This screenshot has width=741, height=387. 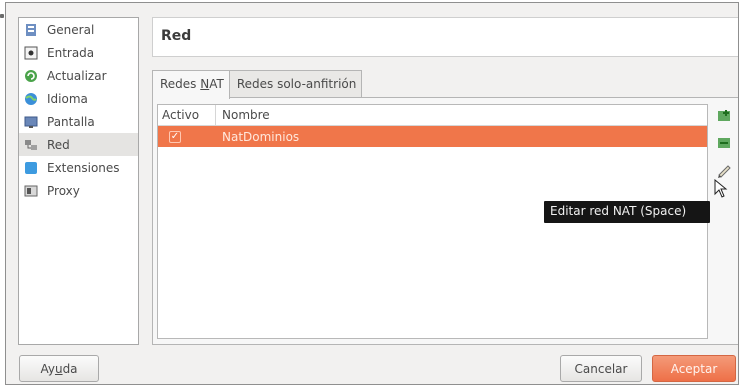 I want to click on tooltip: Editar red NAT (Space), so click(x=627, y=212).